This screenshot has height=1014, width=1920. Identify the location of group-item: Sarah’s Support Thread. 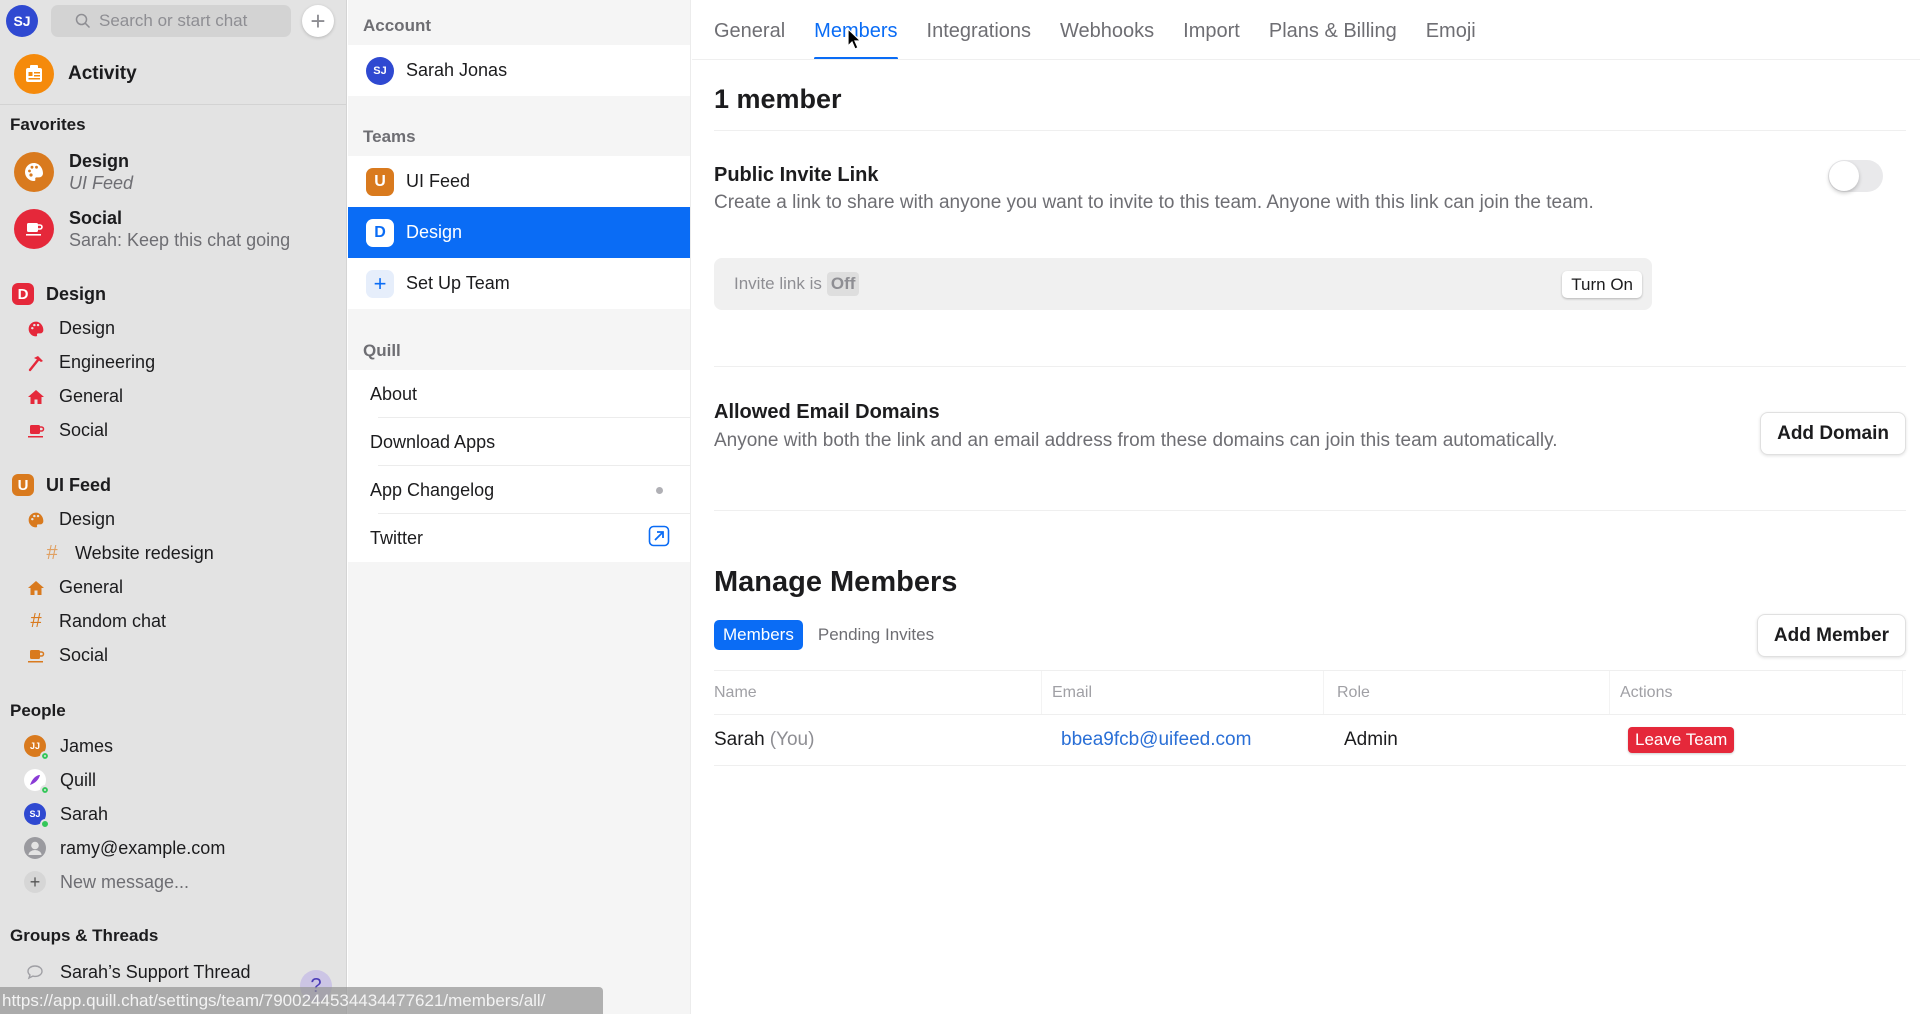
(137, 972).